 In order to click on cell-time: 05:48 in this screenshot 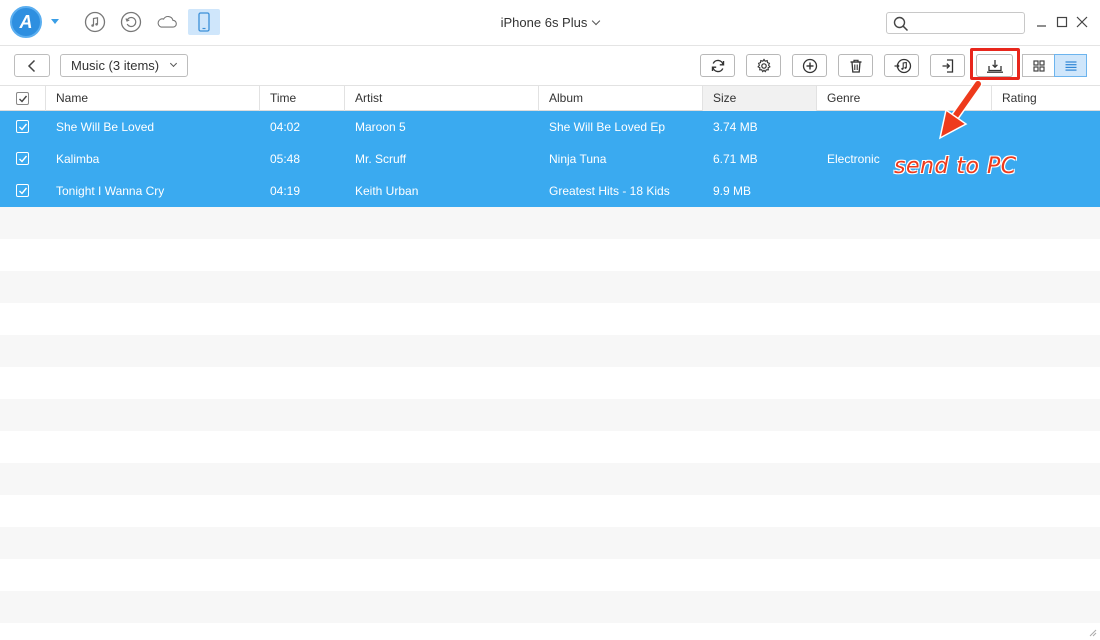, I will do `click(285, 159)`.